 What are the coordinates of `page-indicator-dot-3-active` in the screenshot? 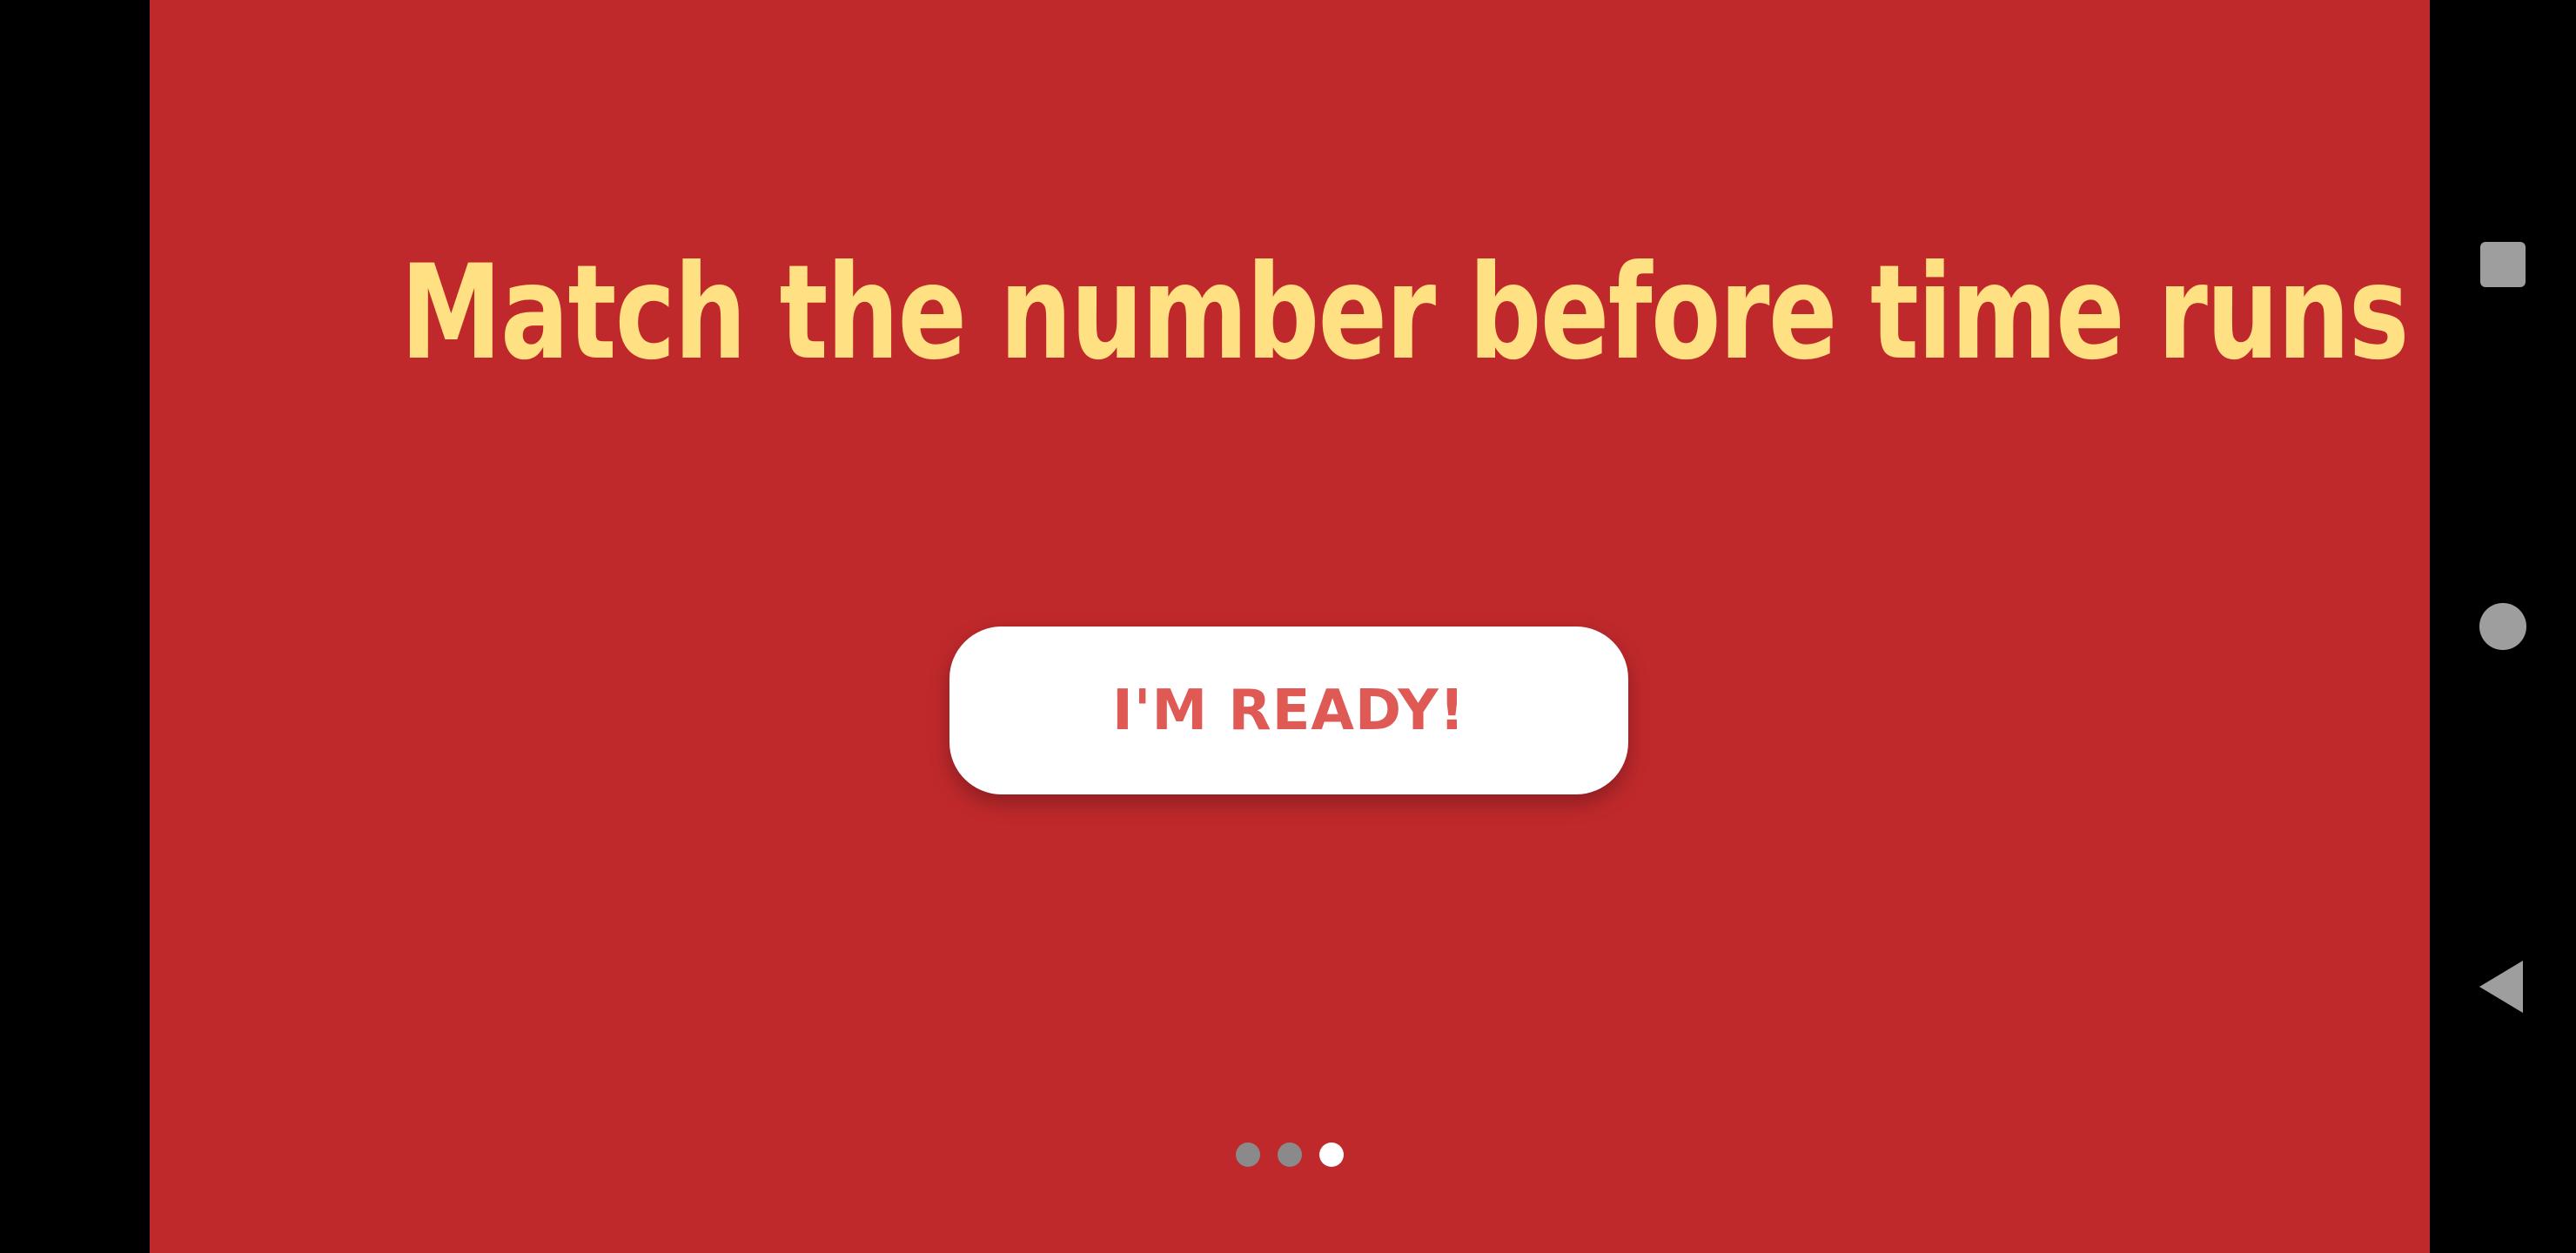 It's located at (1331, 1154).